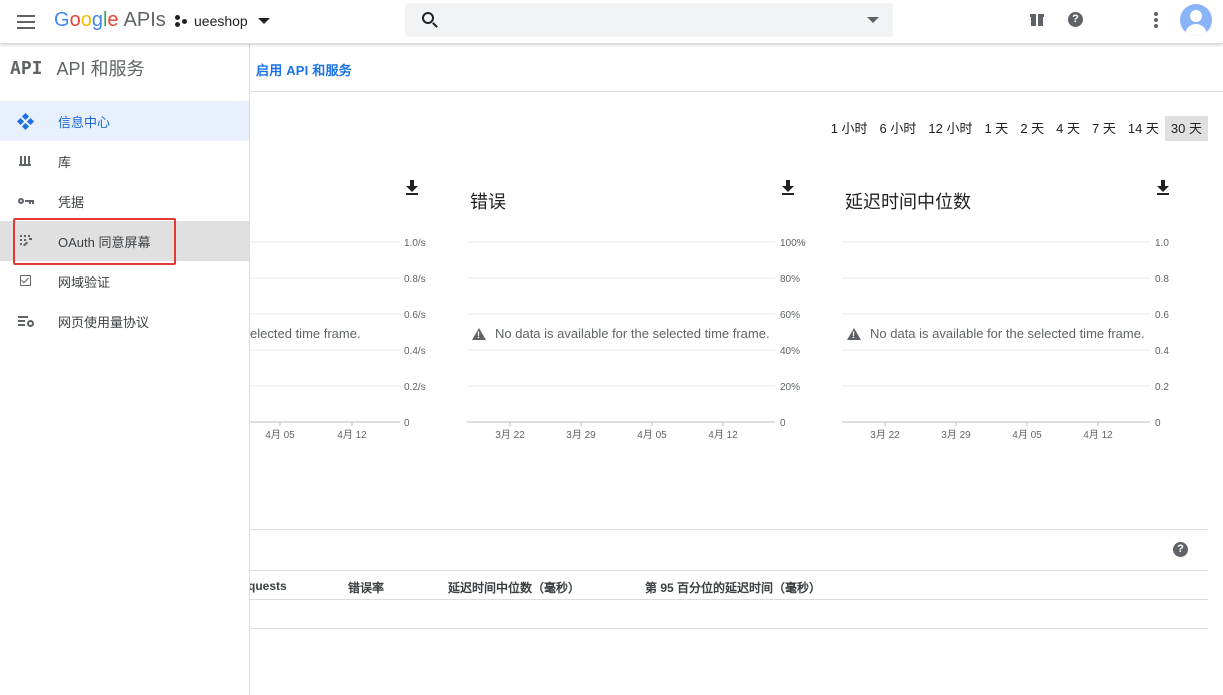  I want to click on search-input, so click(650, 20).